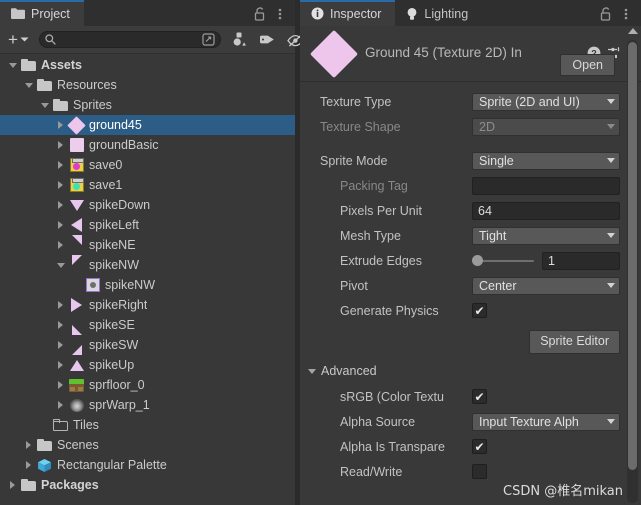 Image resolution: width=641 pixels, height=505 pixels. What do you see at coordinates (147, 225) in the screenshot?
I see `tree-item-spikeleft: spikeLeft` at bounding box center [147, 225].